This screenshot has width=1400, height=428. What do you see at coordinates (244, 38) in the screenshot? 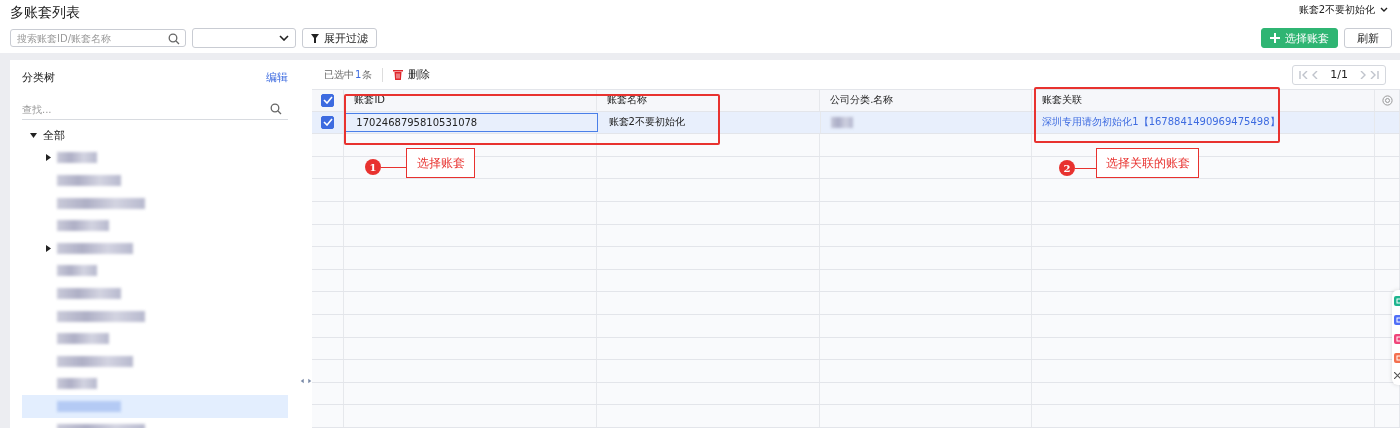
I see `dropdown-field` at bounding box center [244, 38].